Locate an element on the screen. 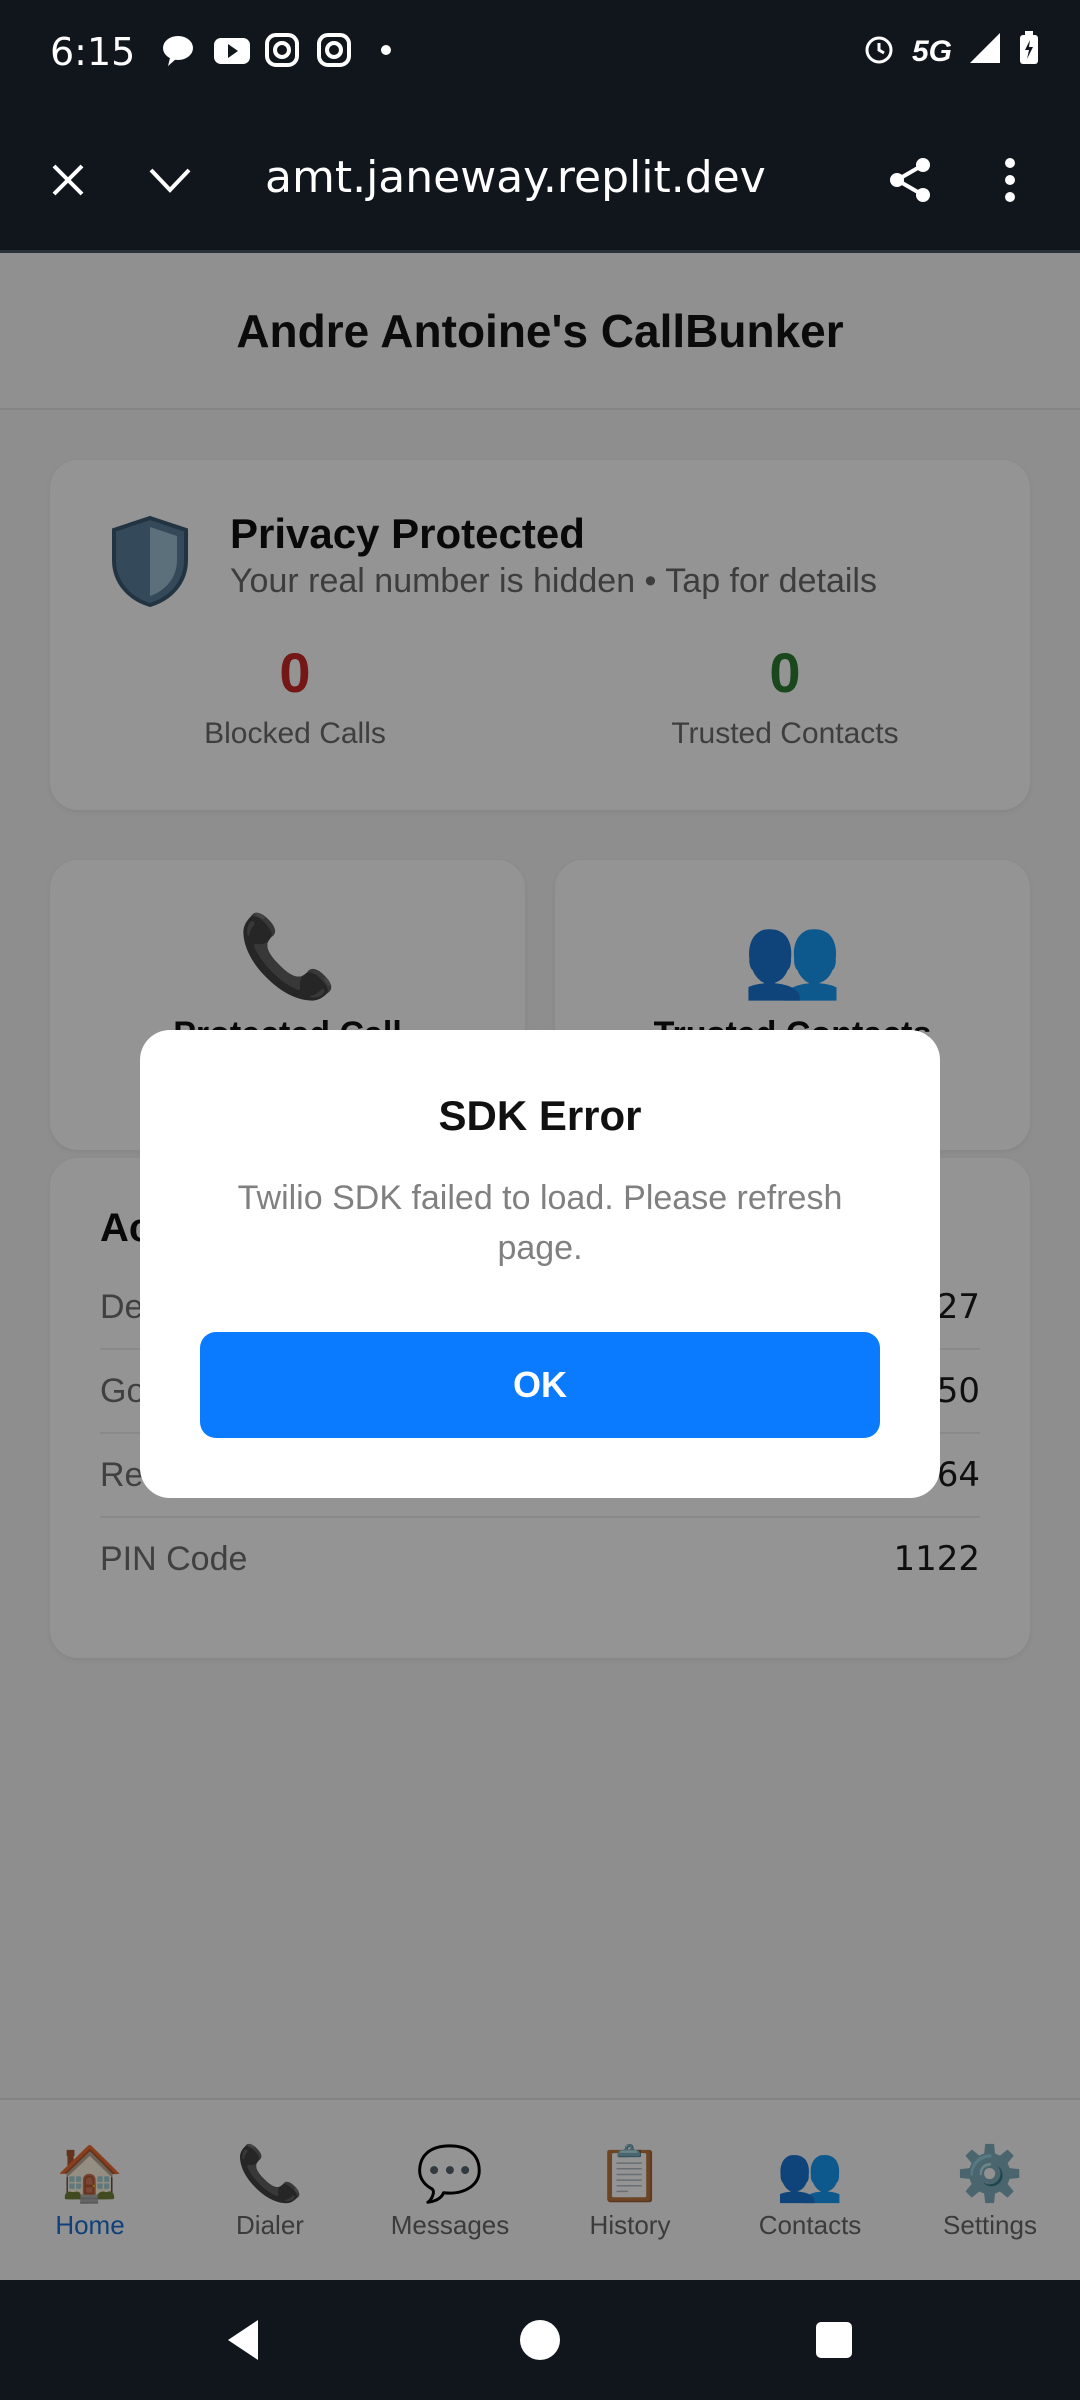  share-icon is located at coordinates (910, 180).